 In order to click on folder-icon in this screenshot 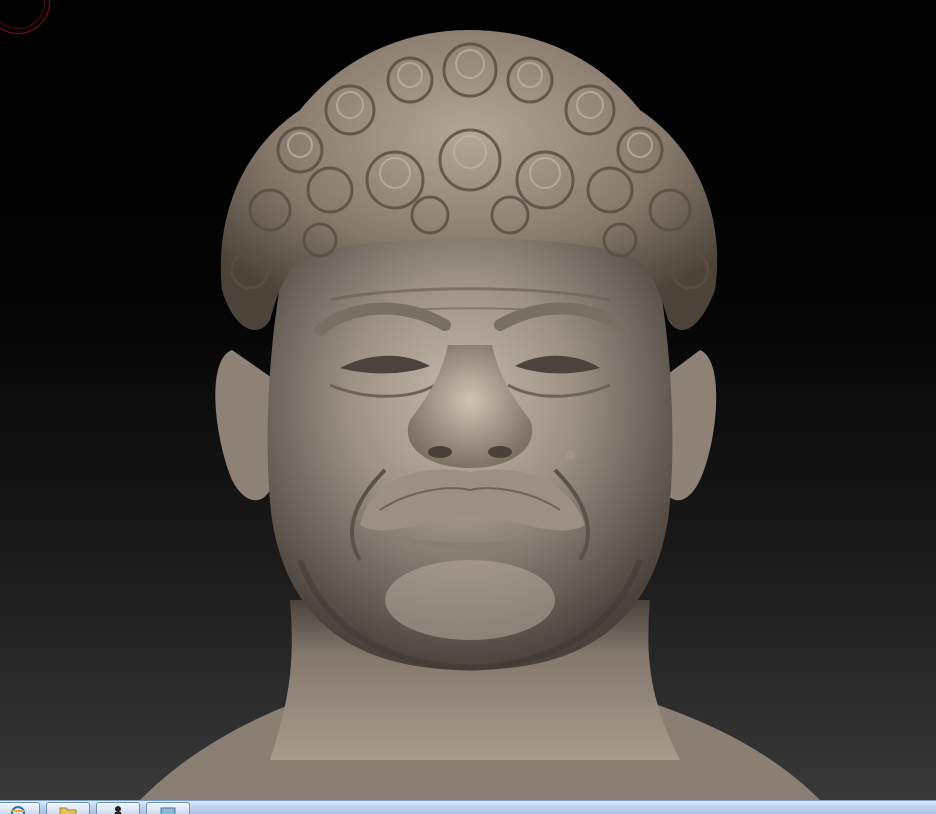, I will do `click(68, 810)`.